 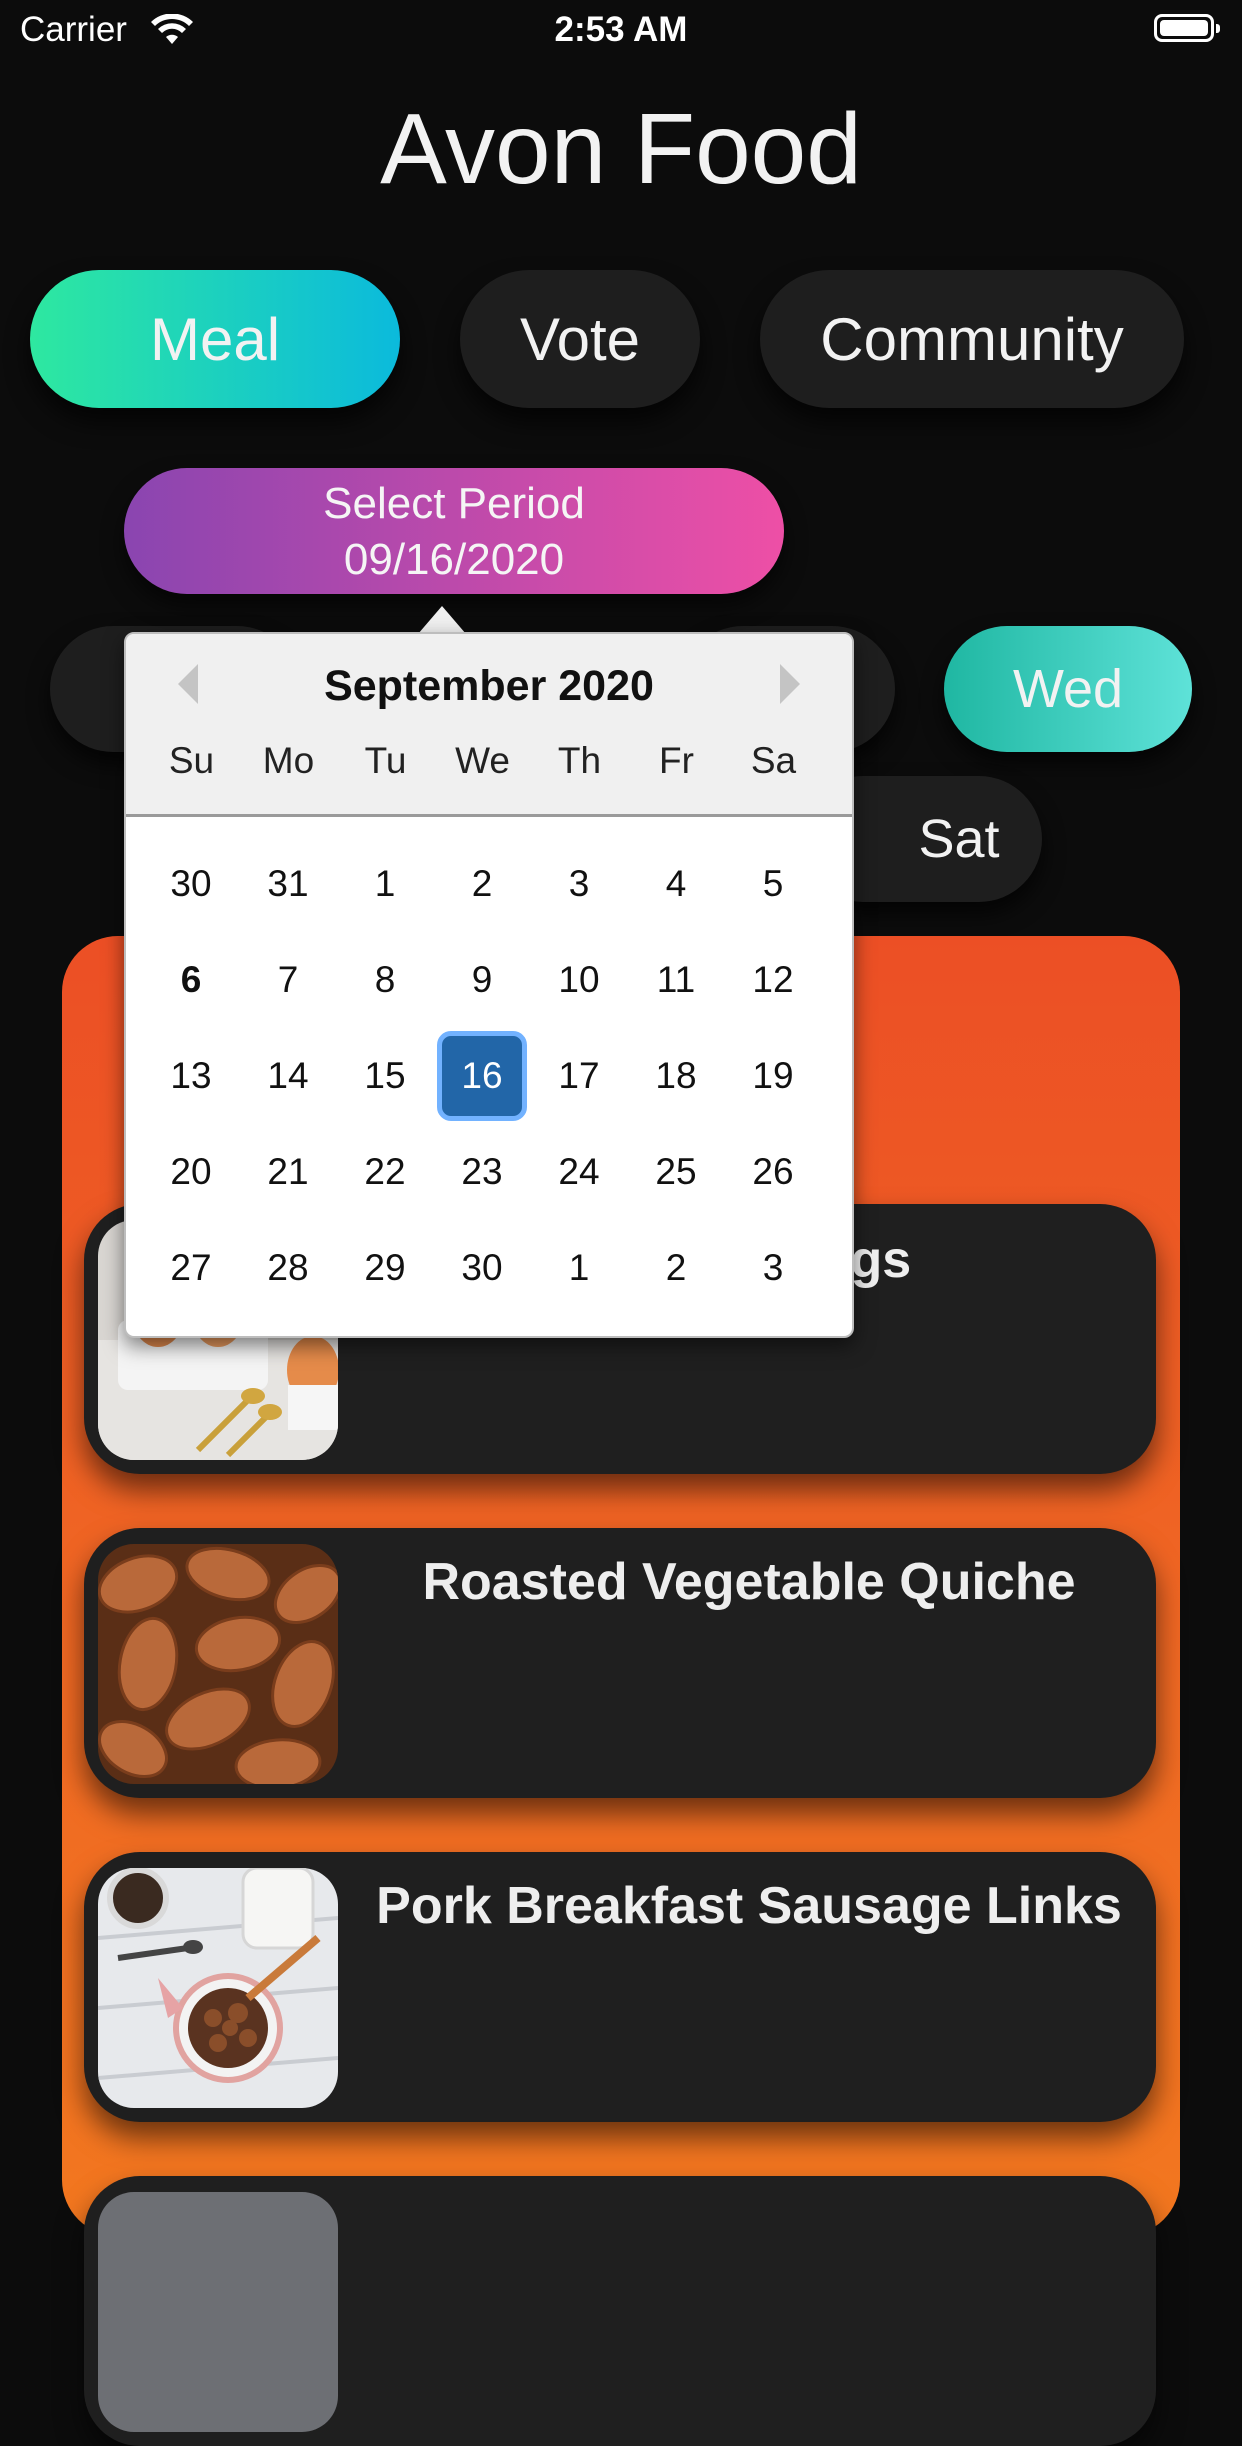 I want to click on calendar-day: 20, so click(x=191, y=1172).